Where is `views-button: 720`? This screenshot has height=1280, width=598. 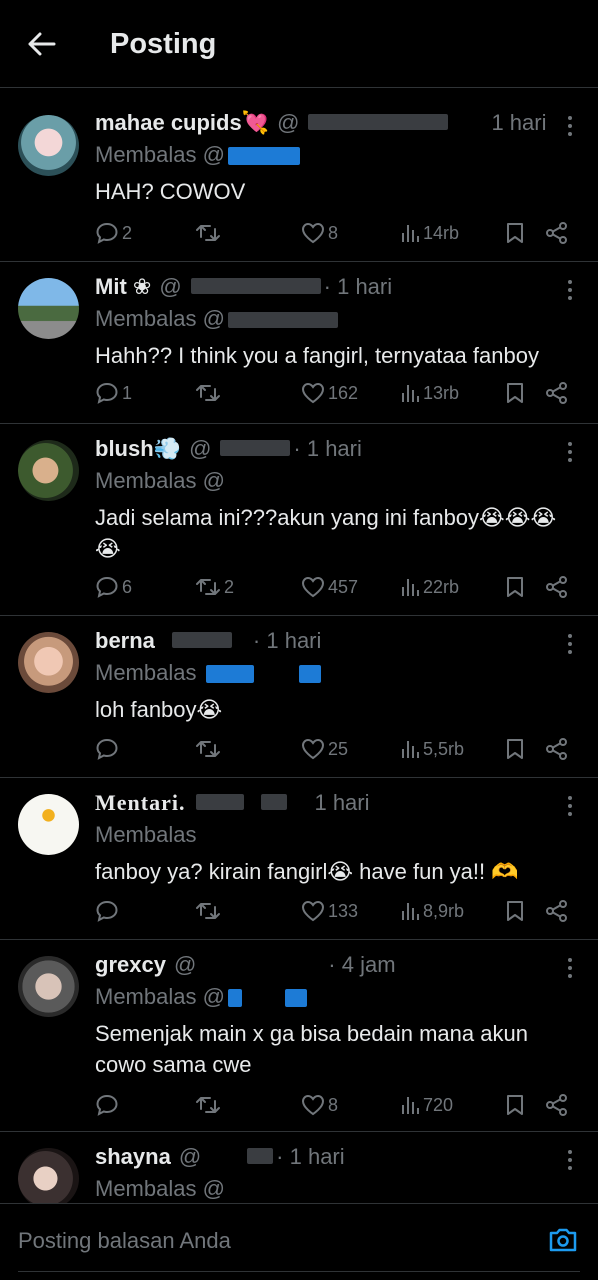
views-button: 720 is located at coordinates (426, 1105).